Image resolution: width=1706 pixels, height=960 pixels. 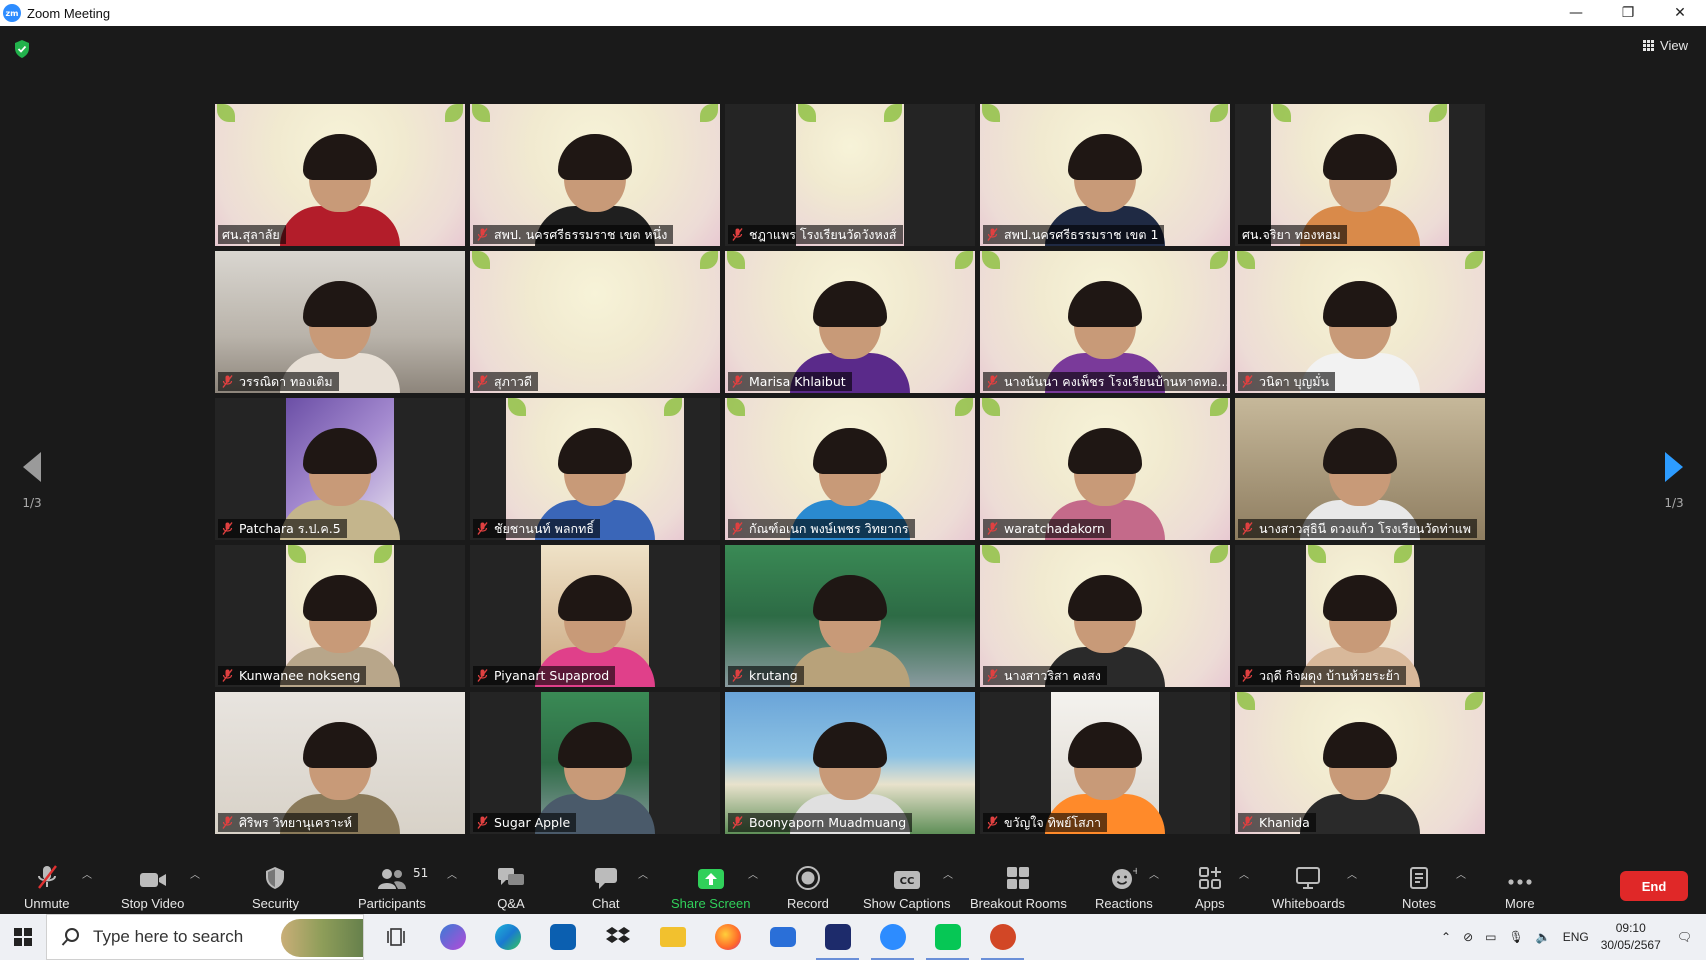 What do you see at coordinates (87, 873) in the screenshot?
I see `audio-options-caret-icon: ︿` at bounding box center [87, 873].